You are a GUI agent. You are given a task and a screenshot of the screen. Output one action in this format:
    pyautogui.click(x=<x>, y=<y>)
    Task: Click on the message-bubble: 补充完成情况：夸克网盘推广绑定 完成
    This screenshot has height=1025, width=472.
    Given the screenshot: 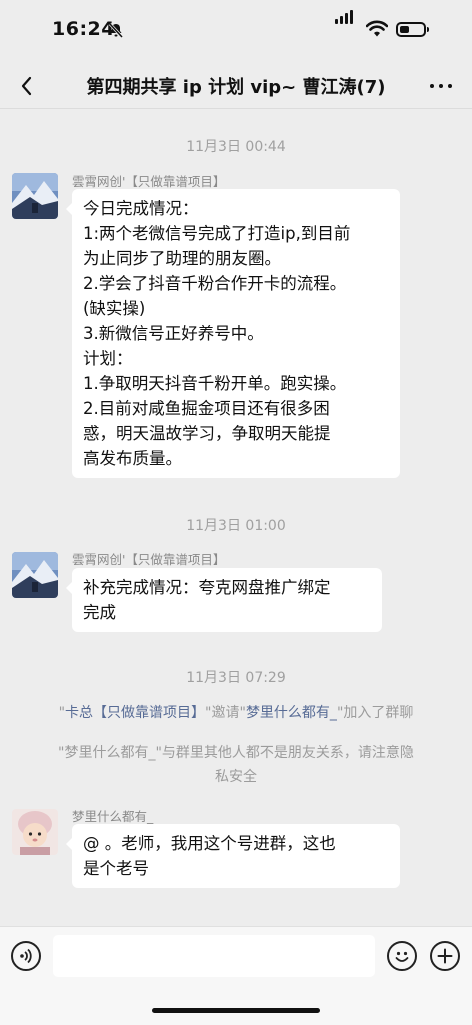 What is the action you would take?
    pyautogui.click(x=224, y=600)
    